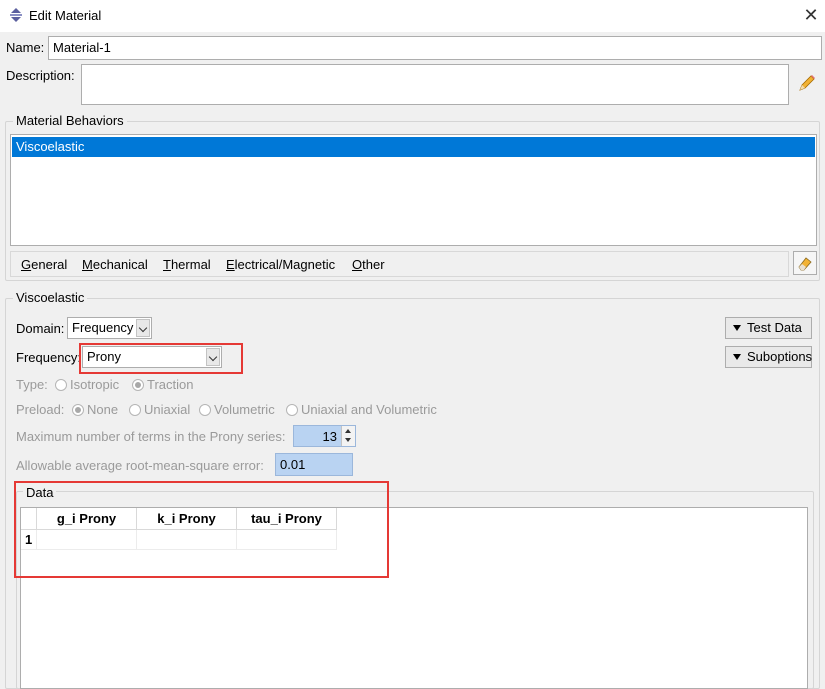  Describe the element at coordinates (50, 146) in the screenshot. I see `behavior-item-label: Viscoelastic` at that location.